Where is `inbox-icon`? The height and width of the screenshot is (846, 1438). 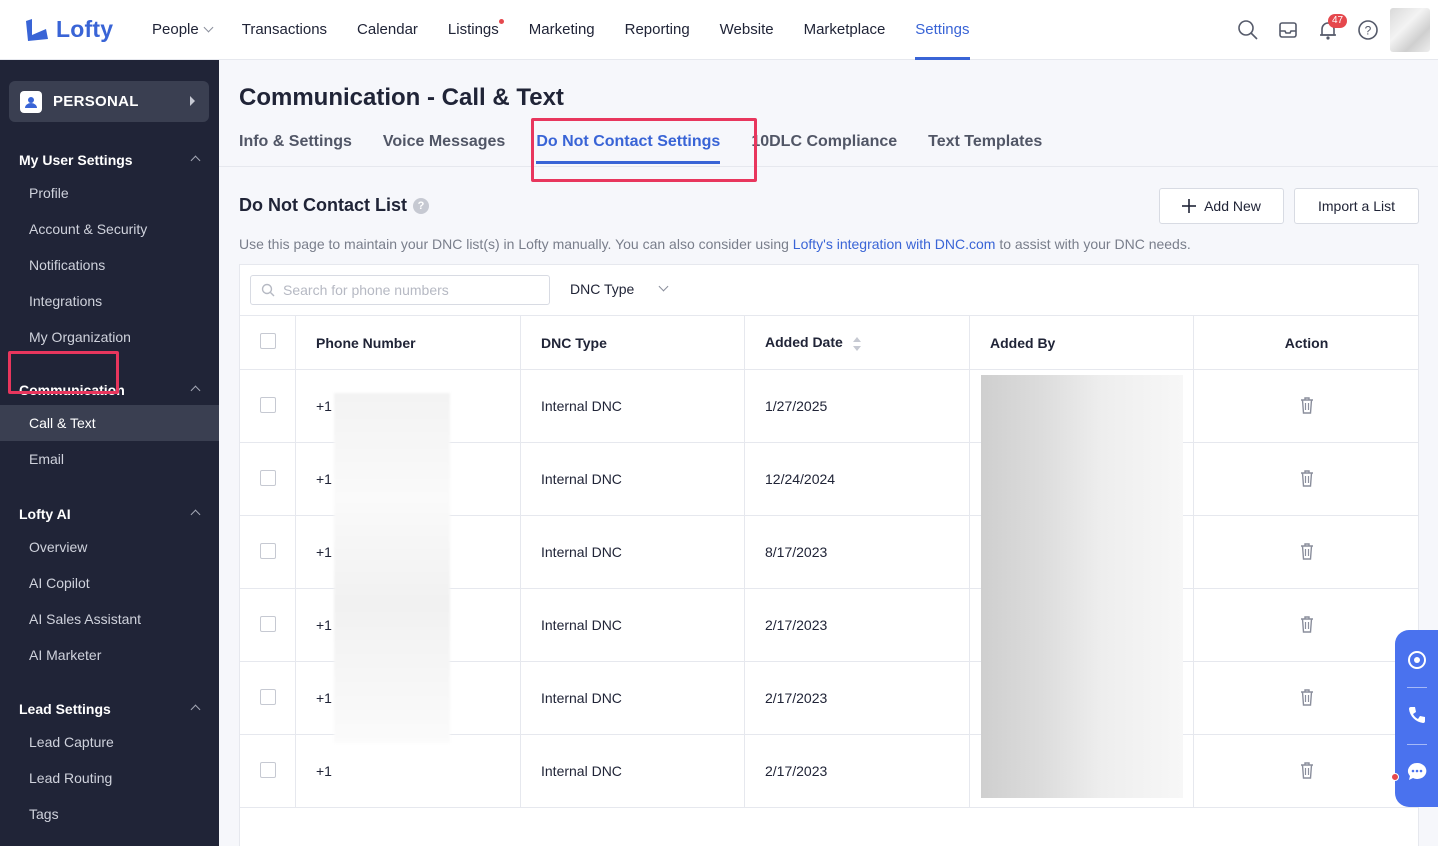 inbox-icon is located at coordinates (1288, 30).